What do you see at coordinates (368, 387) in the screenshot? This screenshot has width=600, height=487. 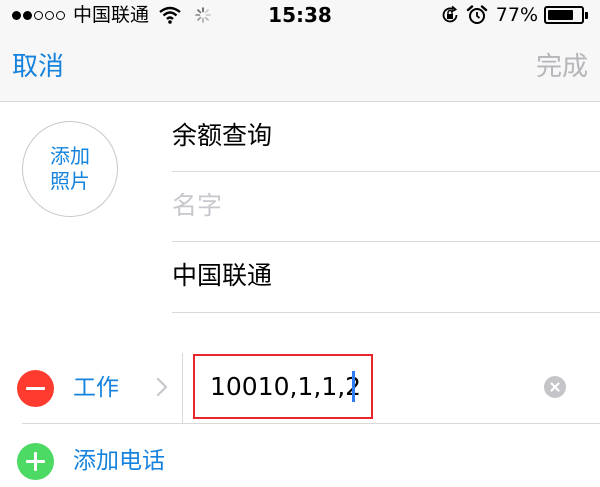 I see `phone-number-input` at bounding box center [368, 387].